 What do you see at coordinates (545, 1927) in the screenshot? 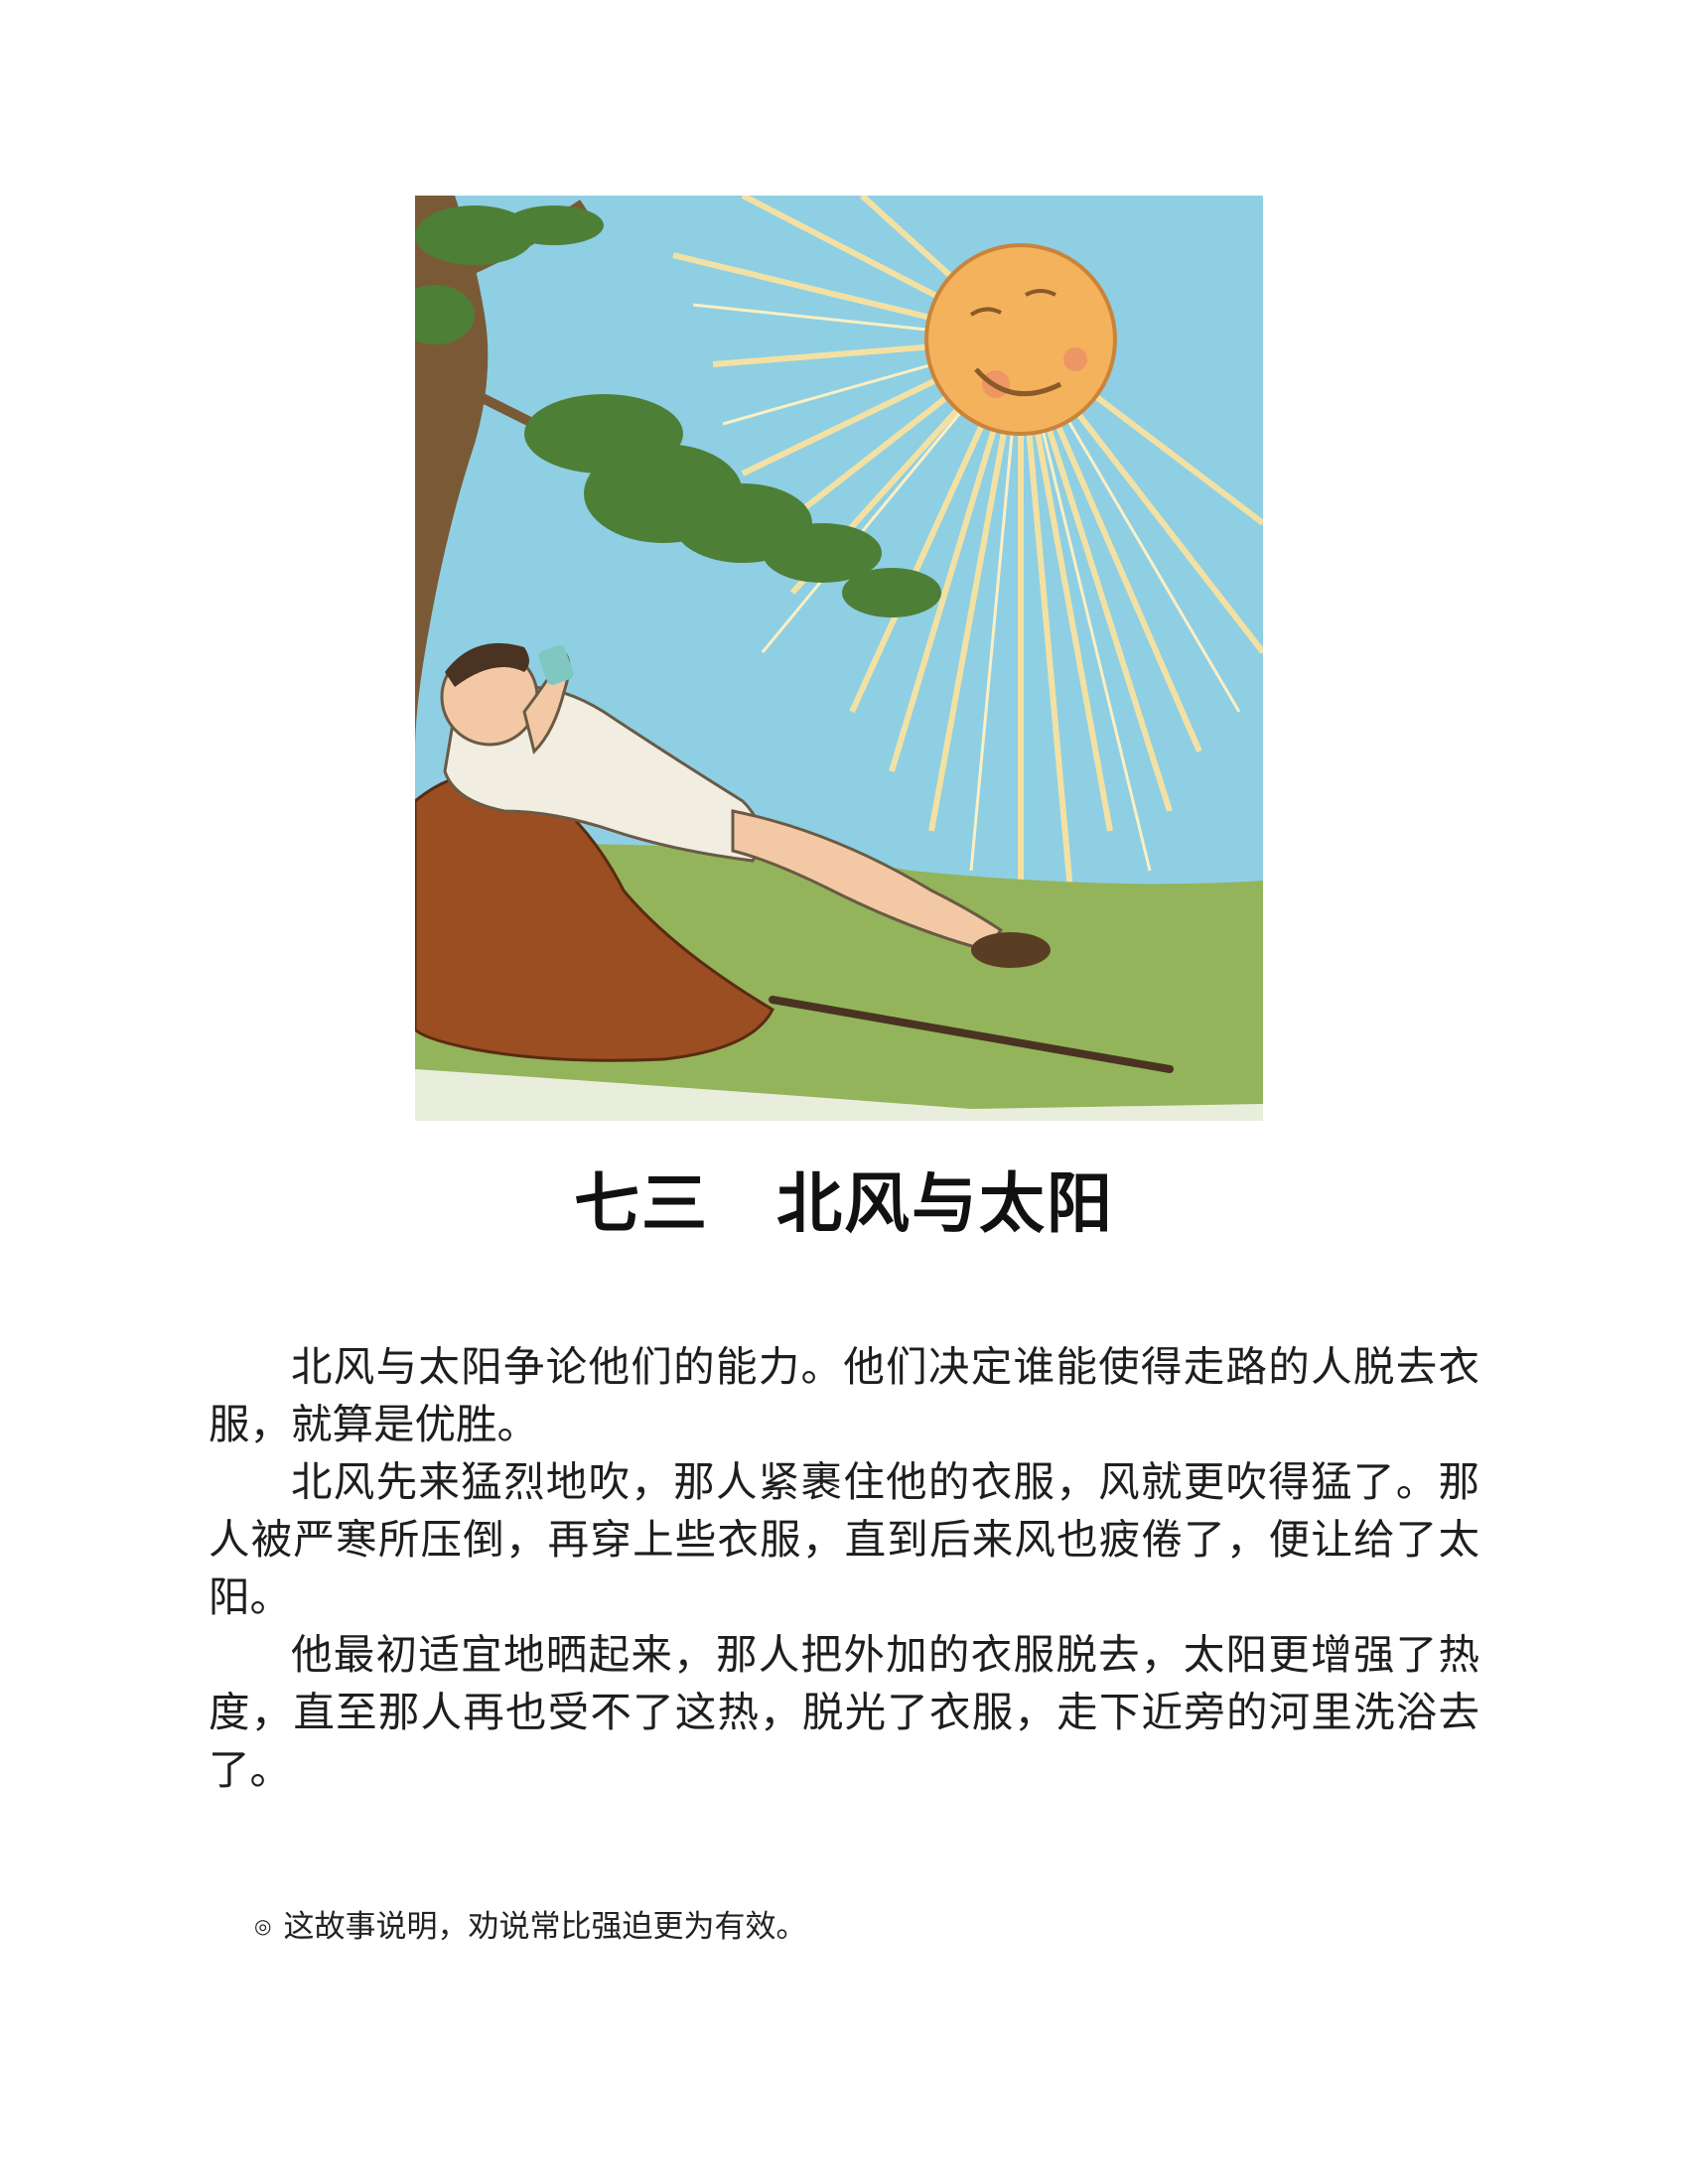
I see `moral-text: 这故事说明，劝说常比强迫更为有效。` at bounding box center [545, 1927].